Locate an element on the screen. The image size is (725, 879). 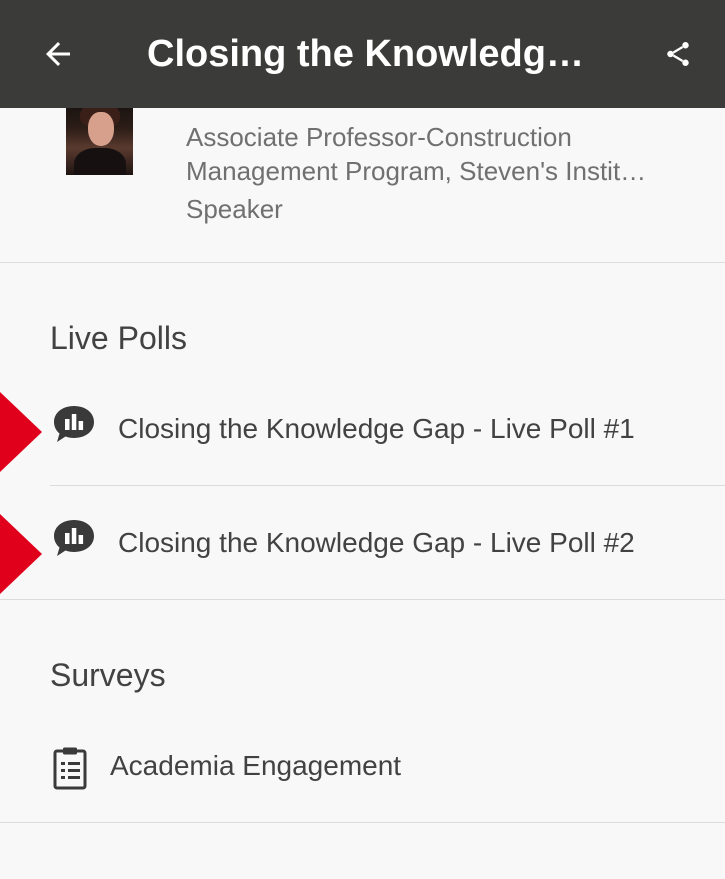
live-poll-item-1: Closing the Knowledge Gap - Live Poll #1 is located at coordinates (362, 429).